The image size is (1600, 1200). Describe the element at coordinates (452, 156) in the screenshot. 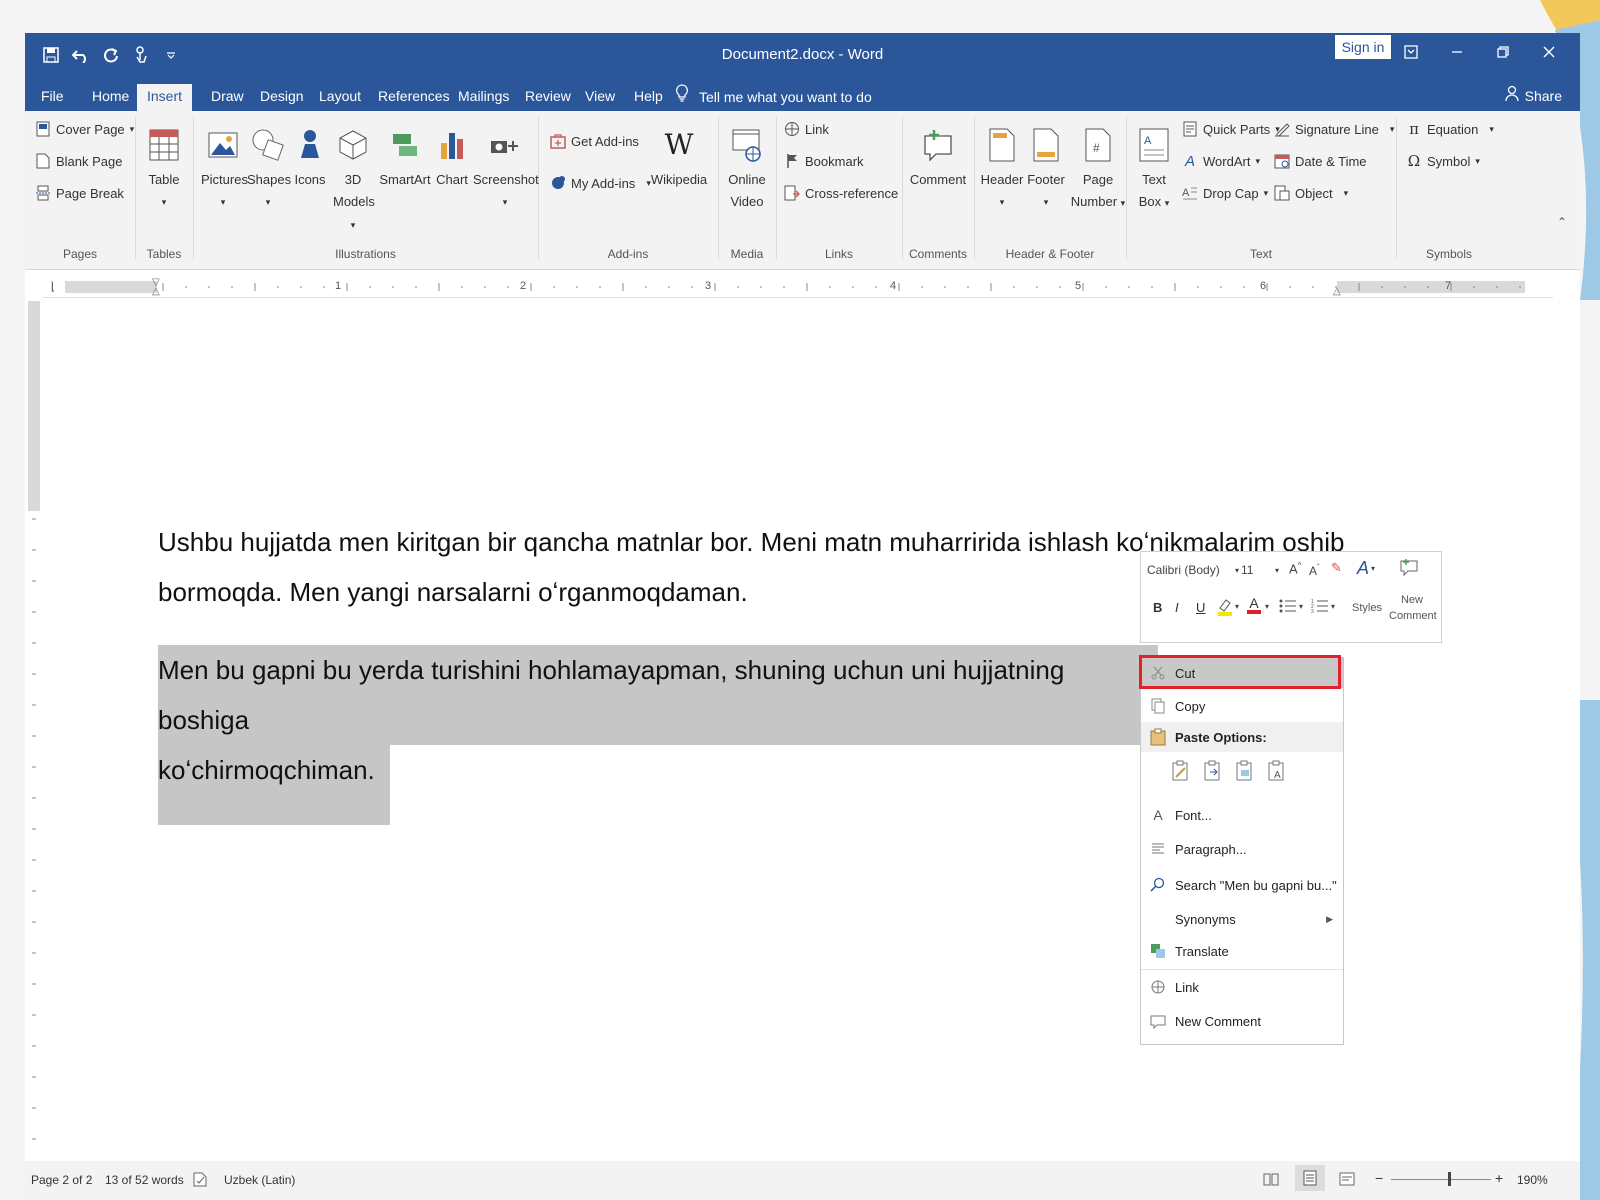

I see `chart-button: Chart` at that location.